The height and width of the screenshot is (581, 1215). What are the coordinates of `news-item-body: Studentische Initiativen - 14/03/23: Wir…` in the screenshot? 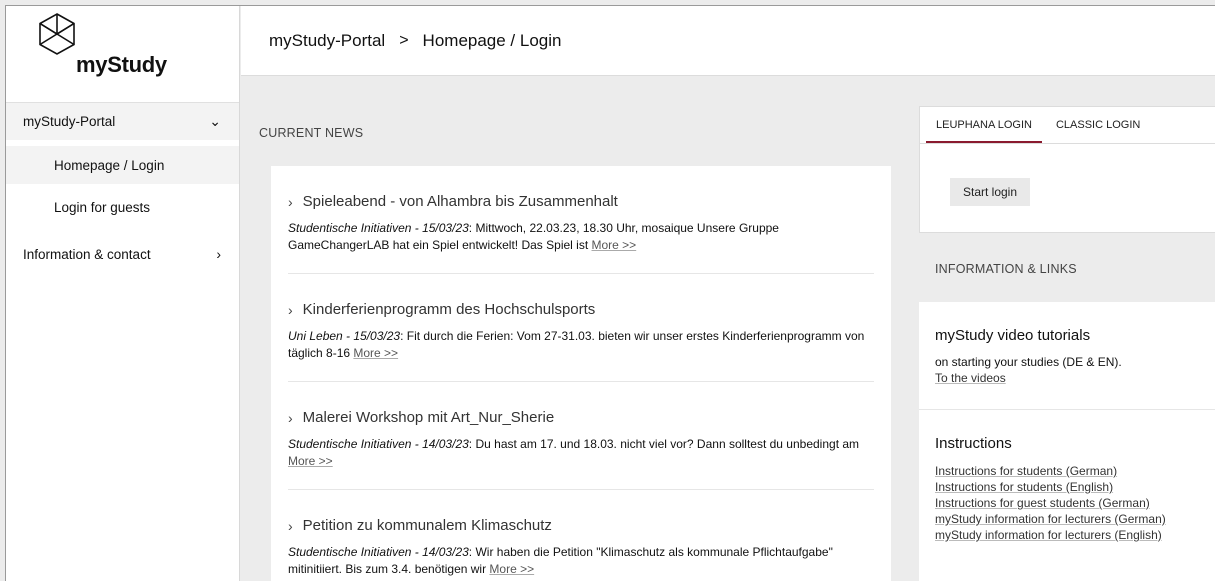 It's located at (581, 561).